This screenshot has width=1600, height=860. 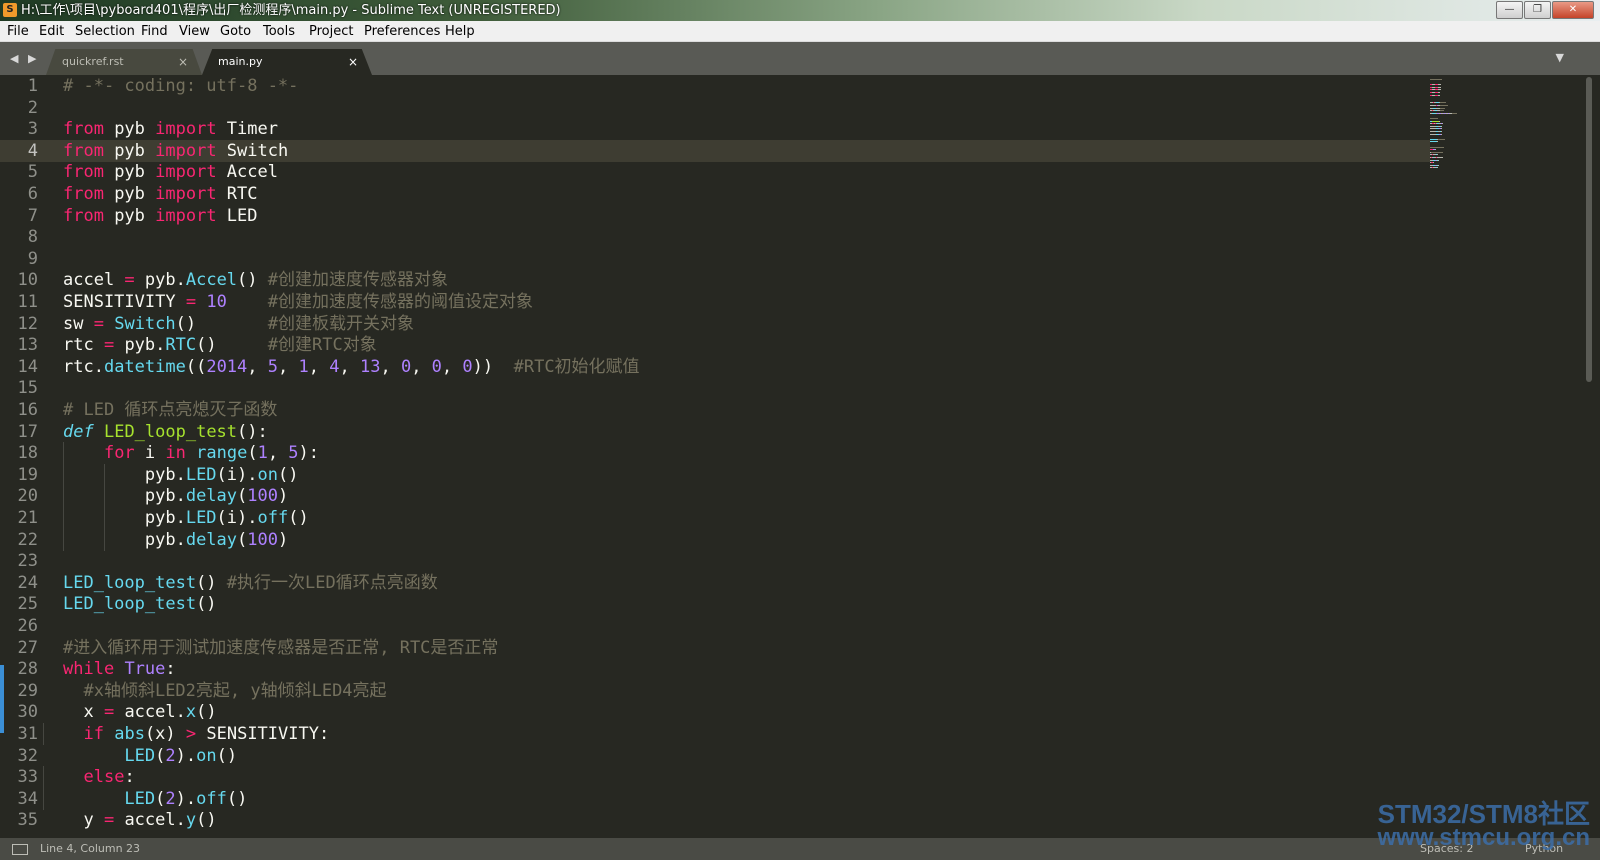 What do you see at coordinates (51, 31) in the screenshot?
I see `menu-edit: Edit` at bounding box center [51, 31].